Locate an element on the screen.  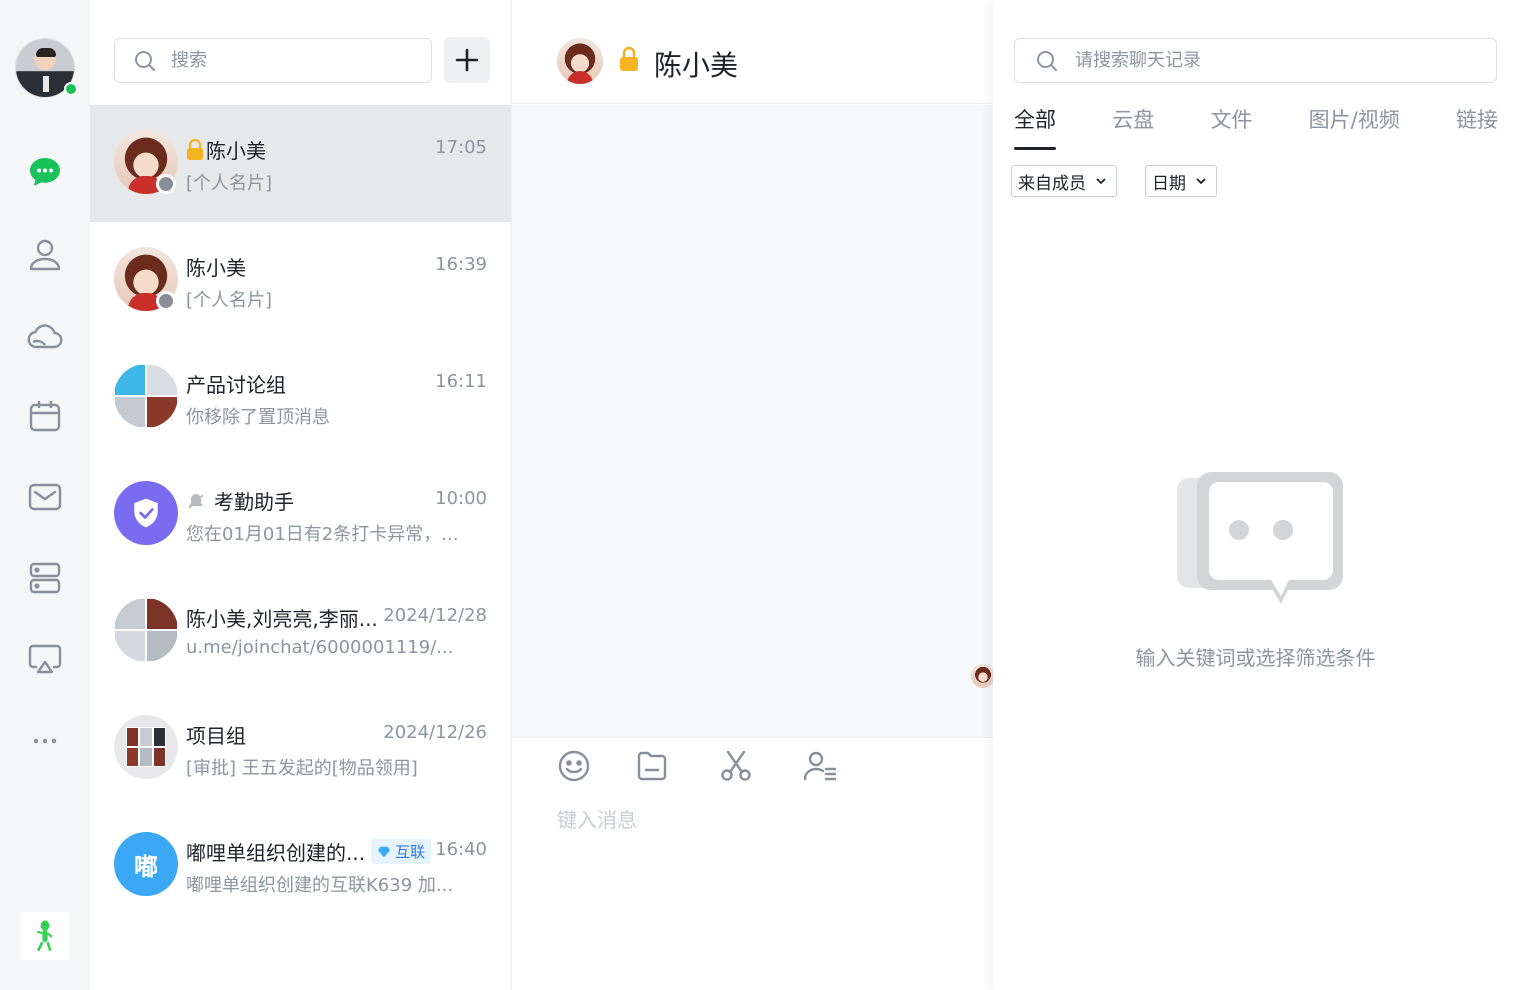
chat-bubble-icon is located at coordinates (45, 172).